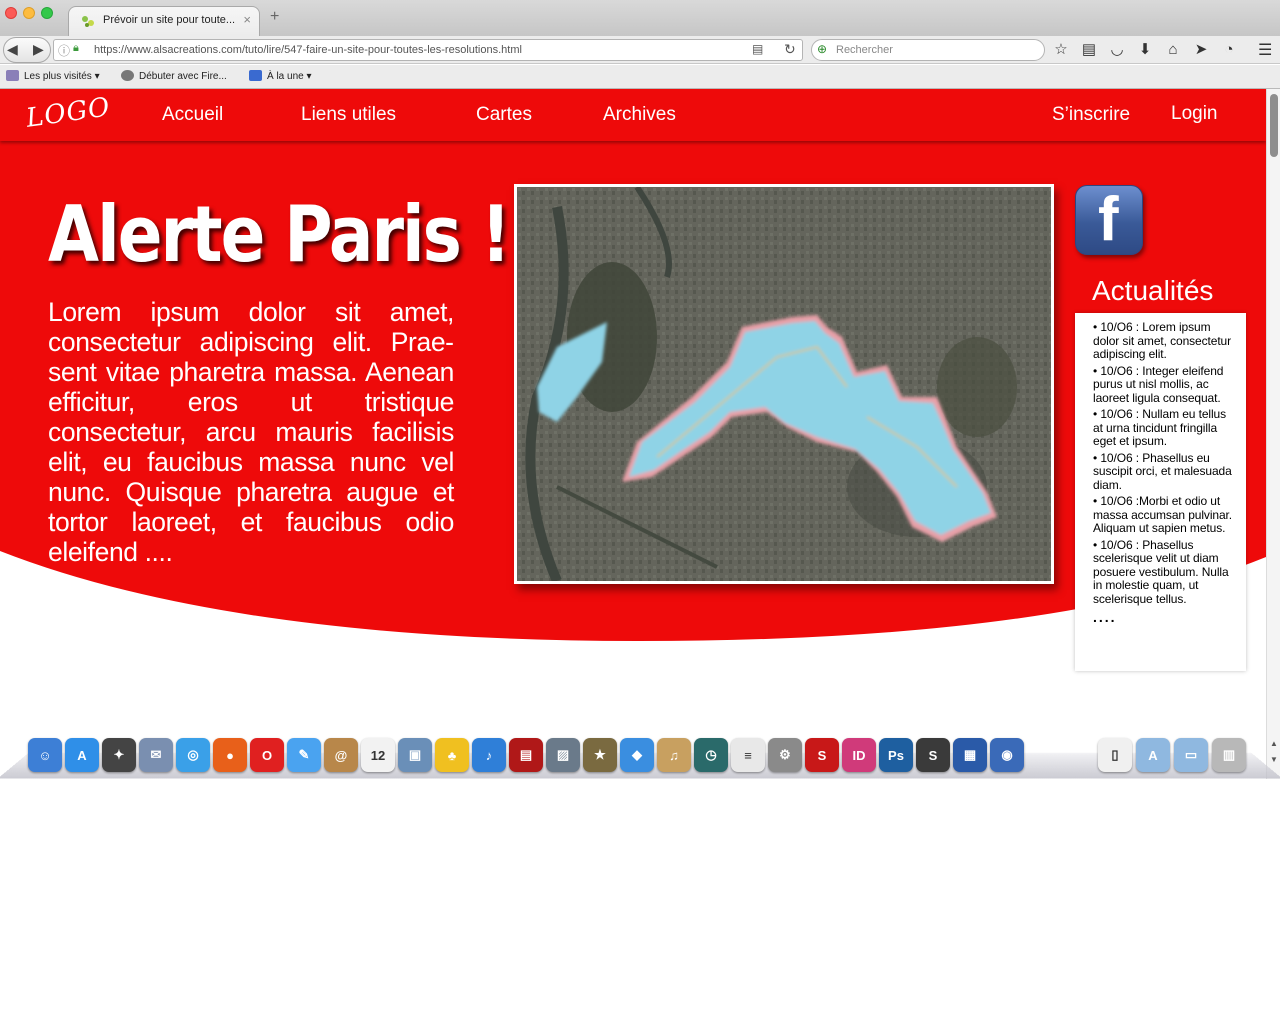 This screenshot has width=1280, height=1024. Describe the element at coordinates (255, 75) in the screenshot. I see `rss-icon` at that location.